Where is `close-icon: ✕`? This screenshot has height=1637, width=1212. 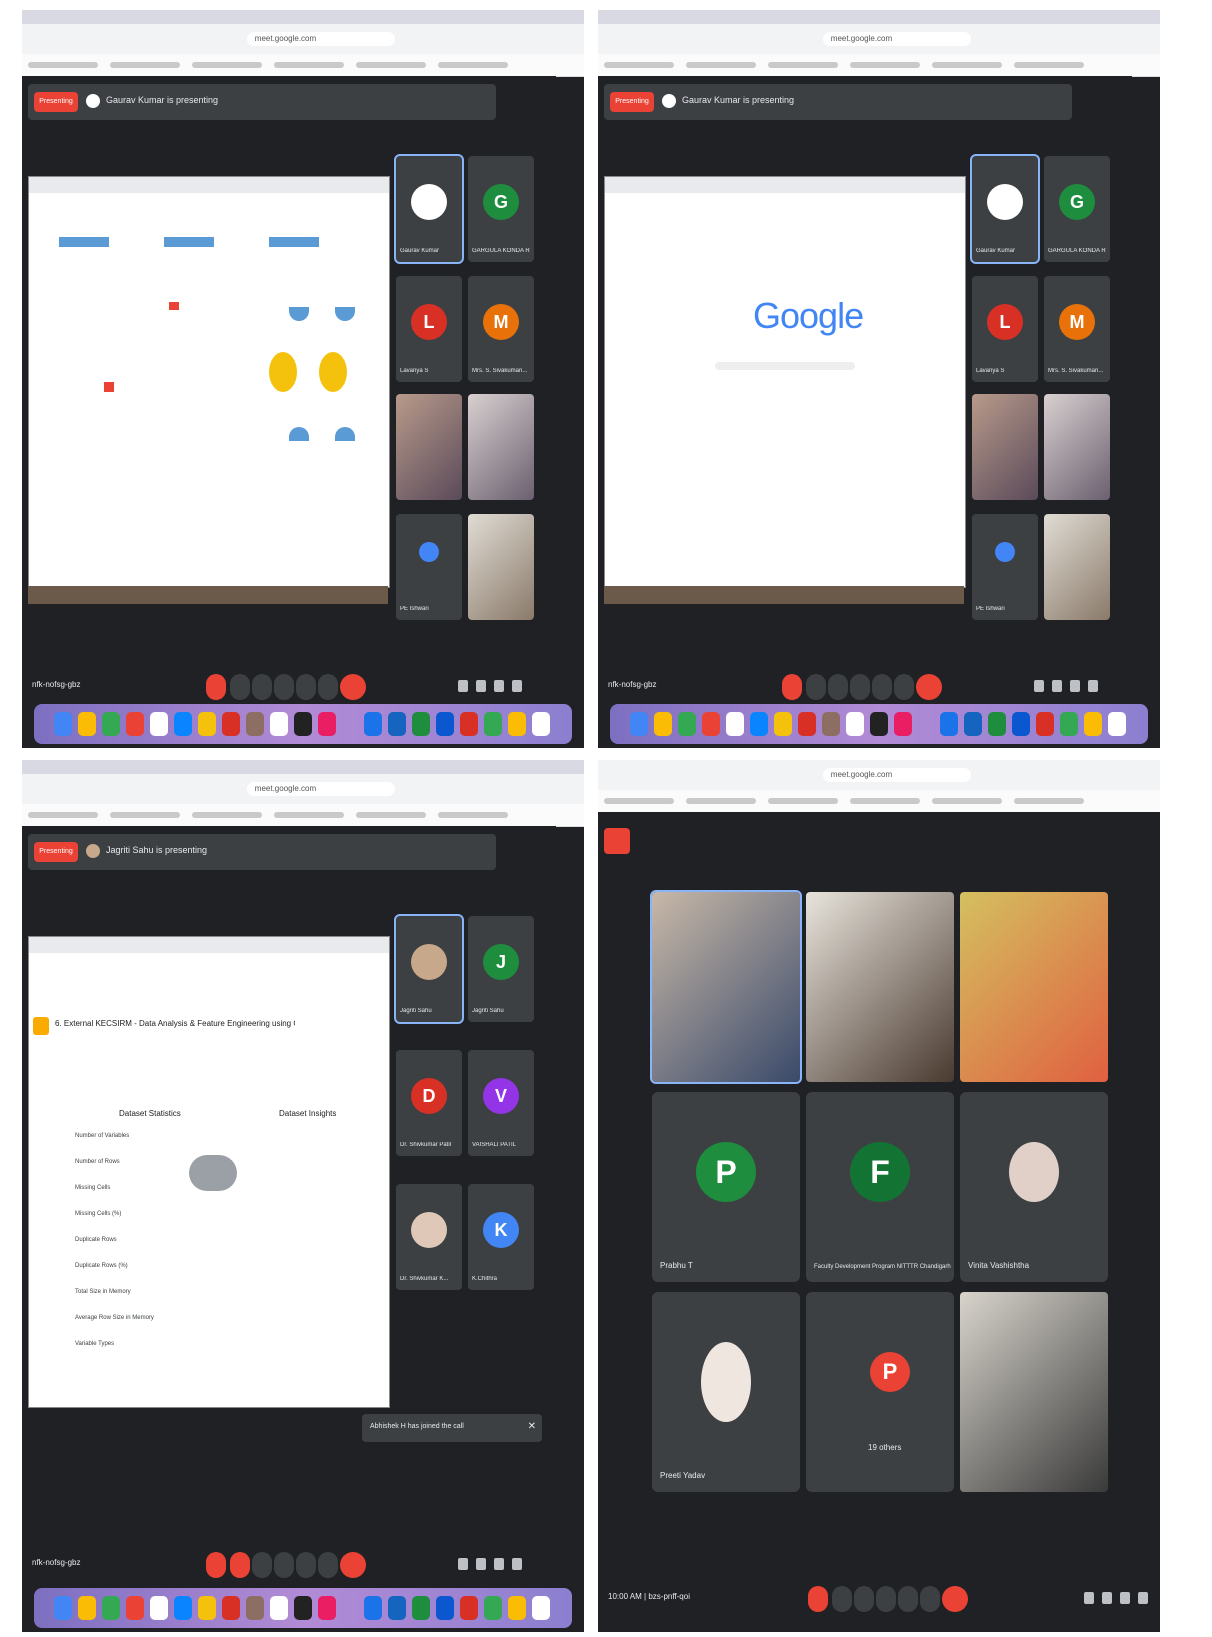
close-icon: ✕ is located at coordinates (532, 1426).